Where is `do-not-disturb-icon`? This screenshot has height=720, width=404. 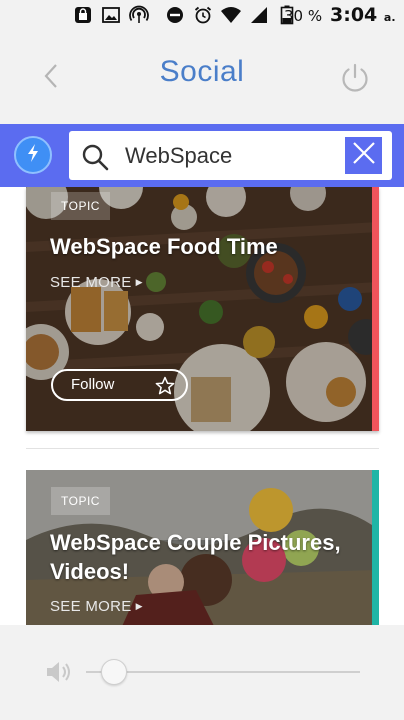
do-not-disturb-icon is located at coordinates (175, 15).